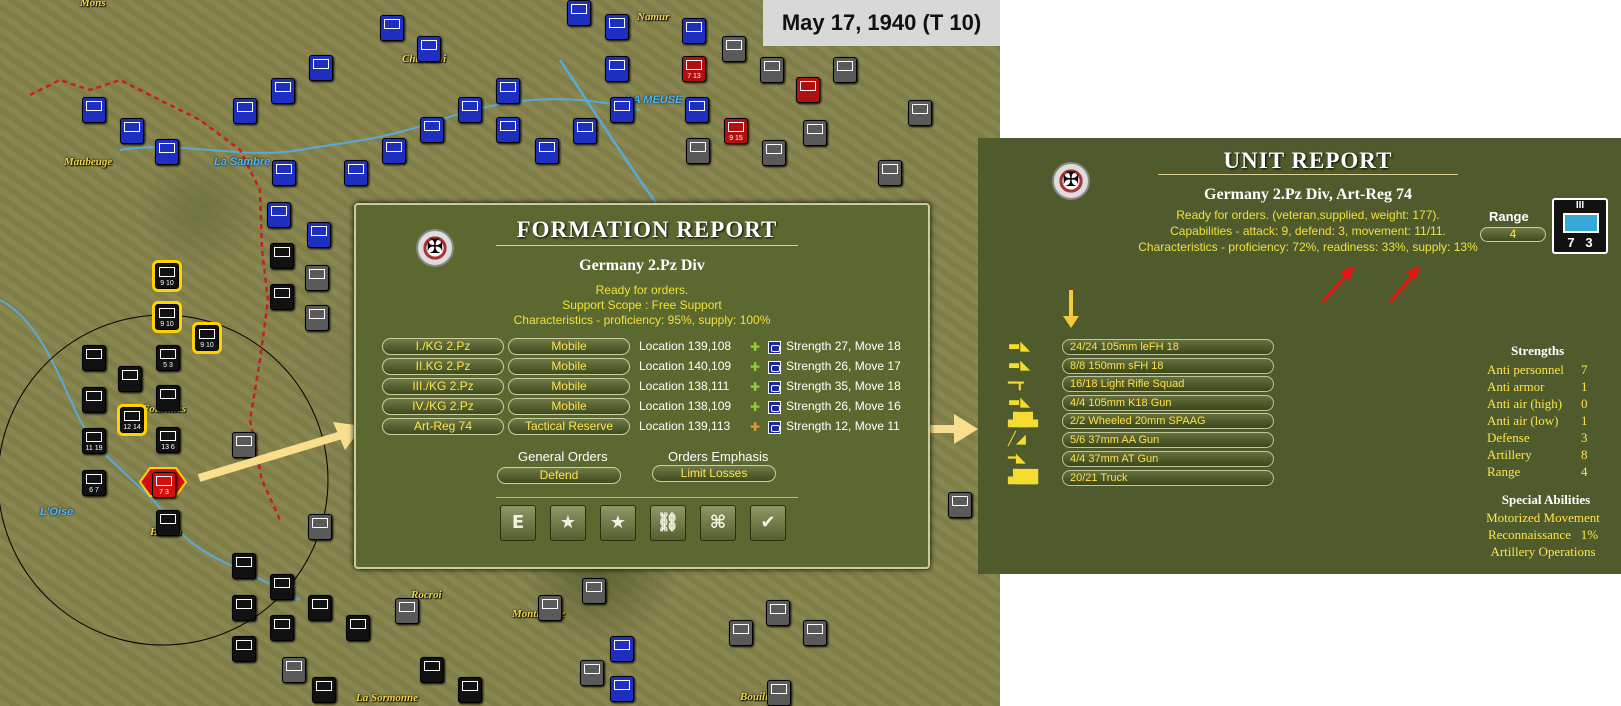 The image size is (1621, 706). What do you see at coordinates (618, 523) in the screenshot?
I see `star-right-icon: ★` at bounding box center [618, 523].